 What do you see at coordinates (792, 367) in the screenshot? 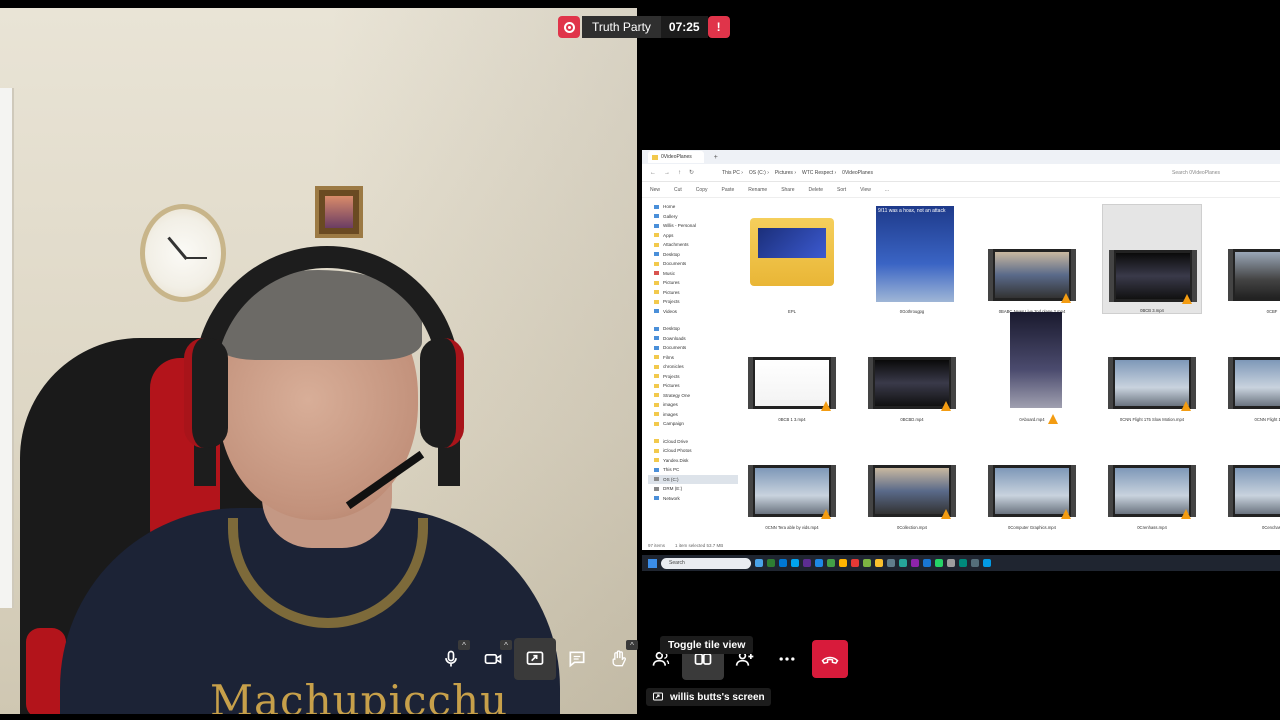
I see `file-item: 0BCB 1 3.mp4` at bounding box center [792, 367].